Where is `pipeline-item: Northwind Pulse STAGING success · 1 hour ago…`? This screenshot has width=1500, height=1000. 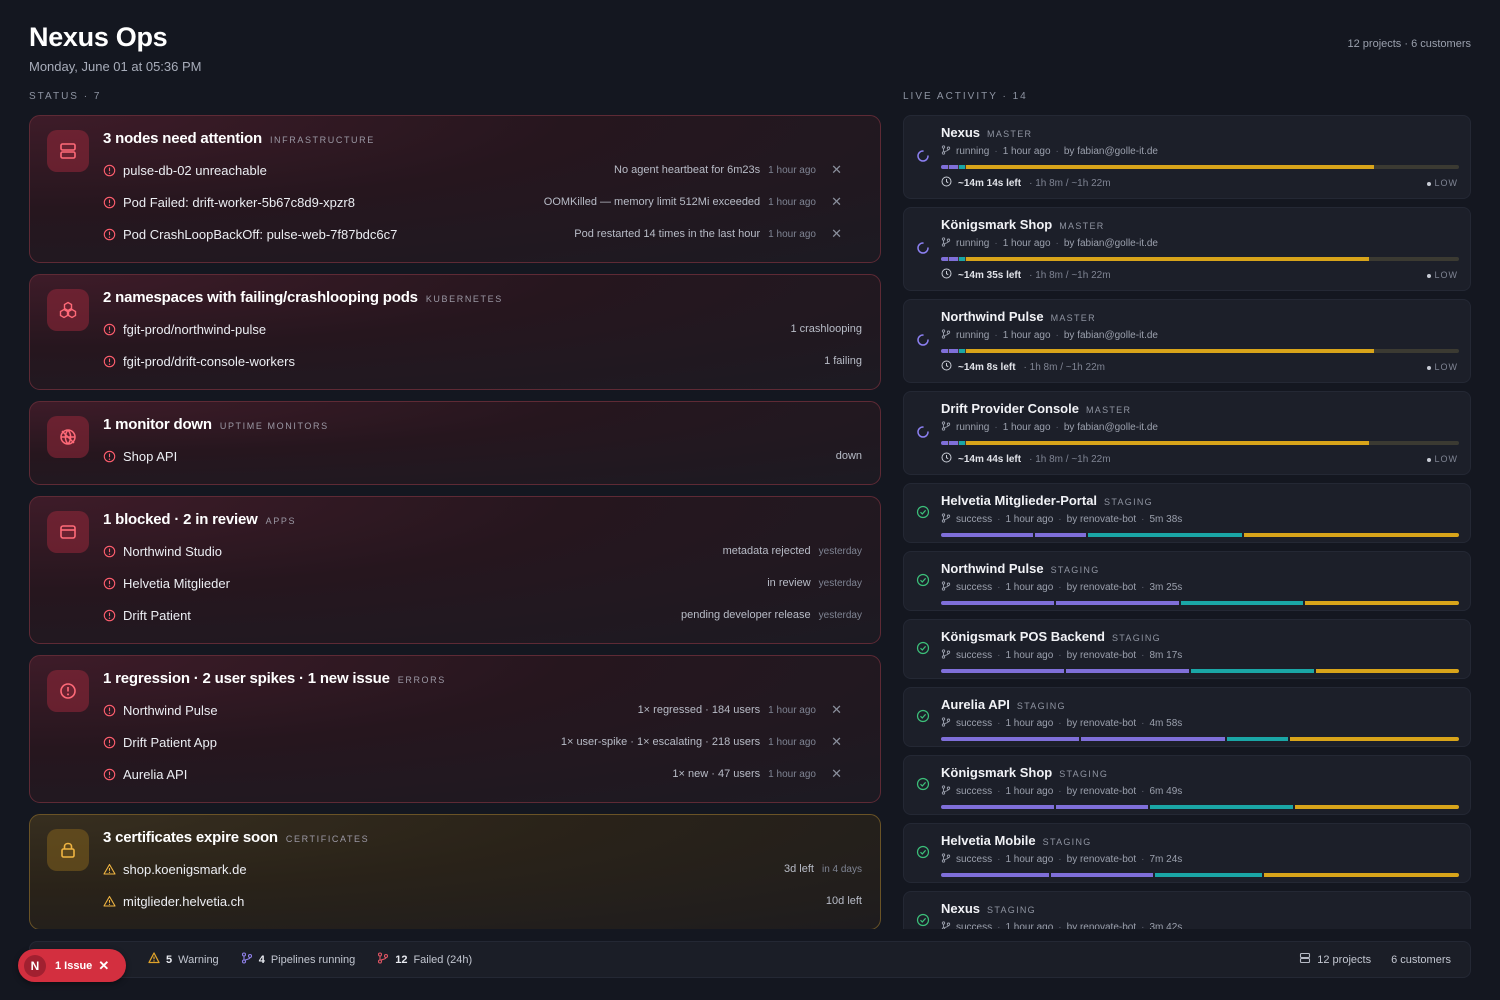
pipeline-item: Northwind Pulse STAGING success · 1 hour ago… is located at coordinates (1187, 581).